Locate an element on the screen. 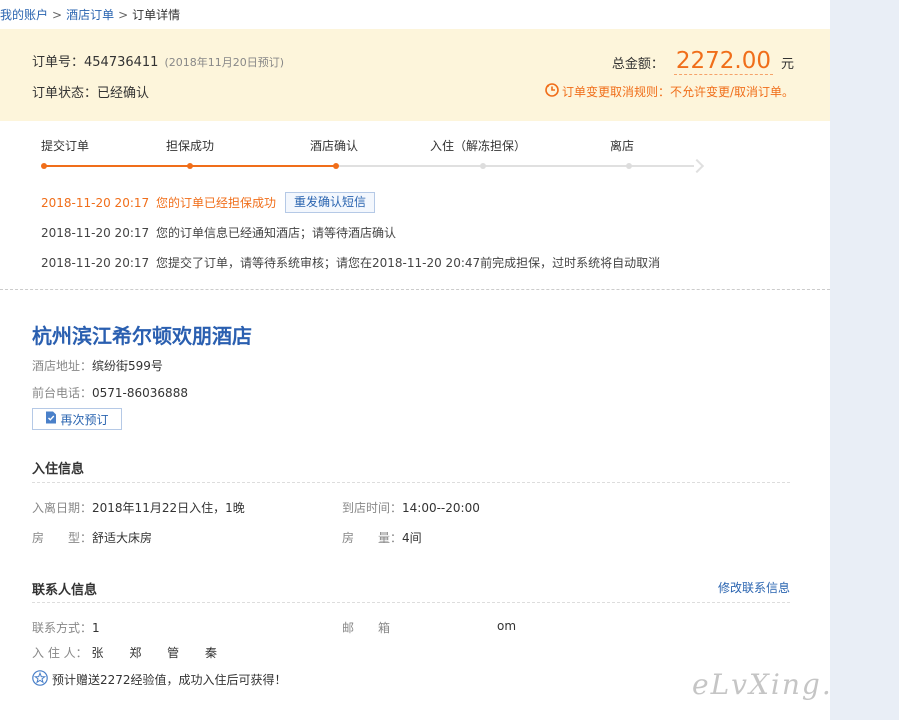 This screenshot has height=720, width=899. order-total: 总金额： 2272.00 元 is located at coordinates (703, 61).